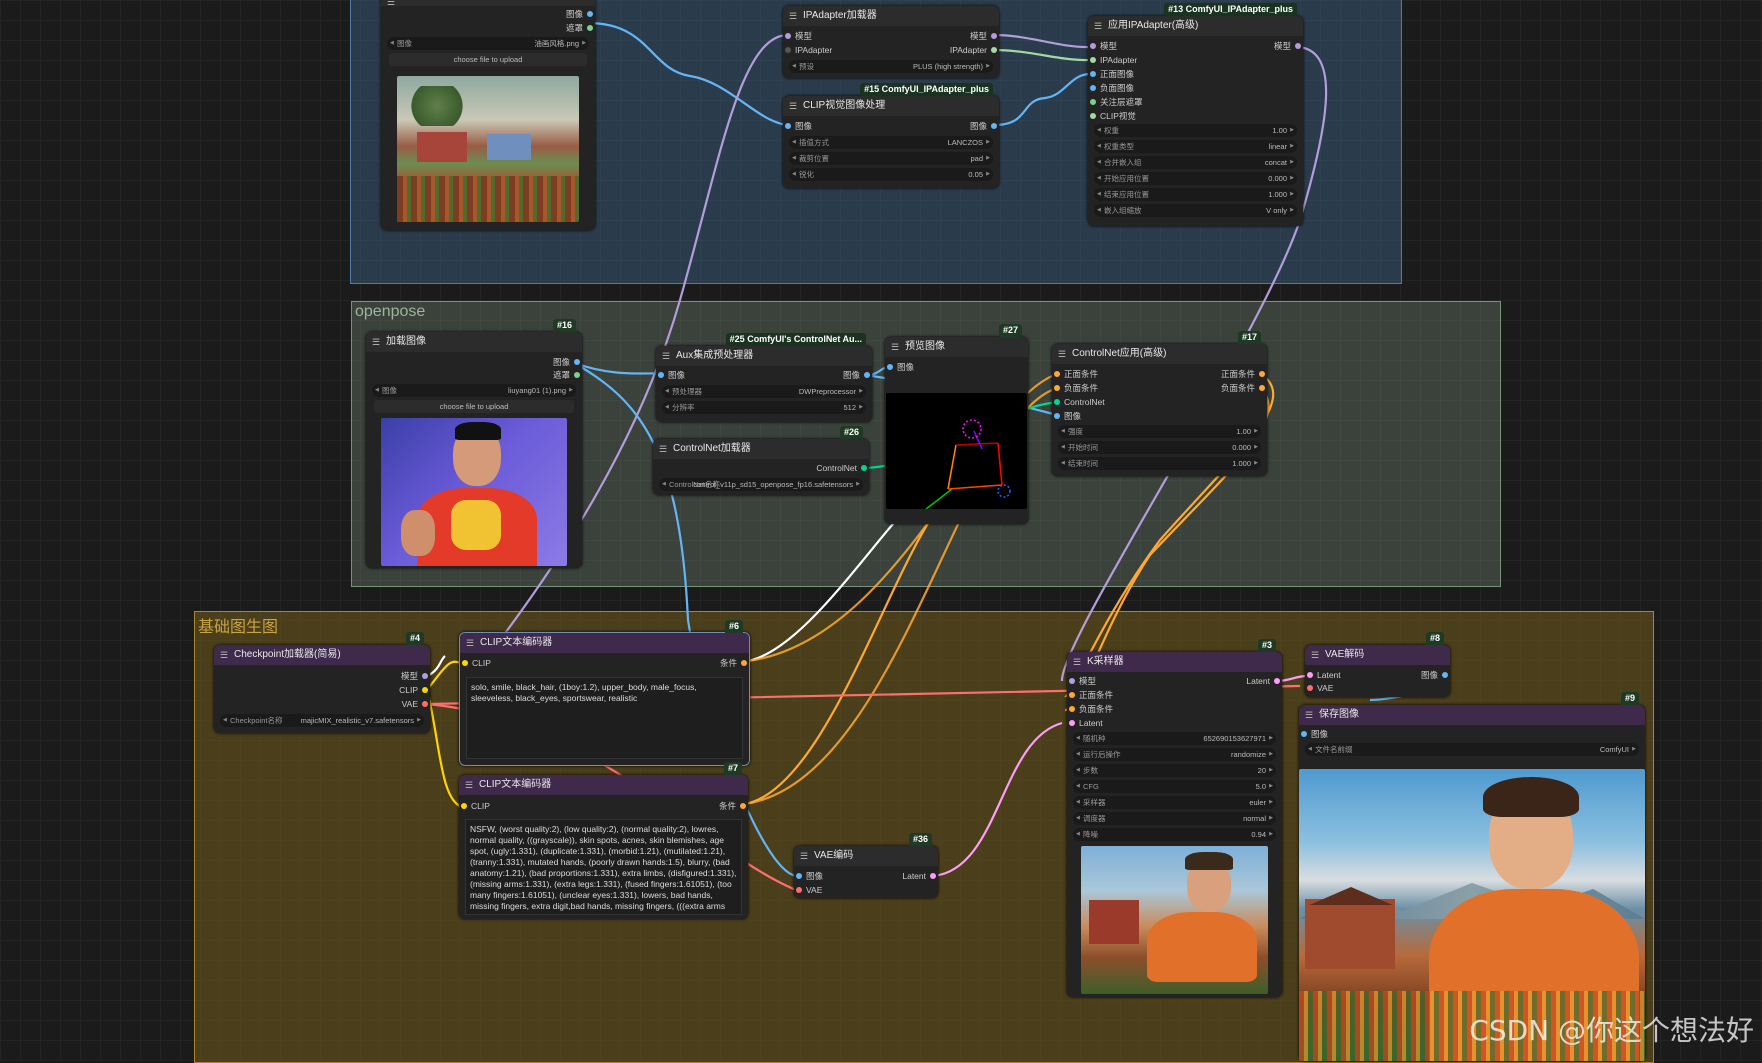  What do you see at coordinates (1195, 178) in the screenshot?
I see `start-at-widget: 开始应用位置 0.000` at bounding box center [1195, 178].